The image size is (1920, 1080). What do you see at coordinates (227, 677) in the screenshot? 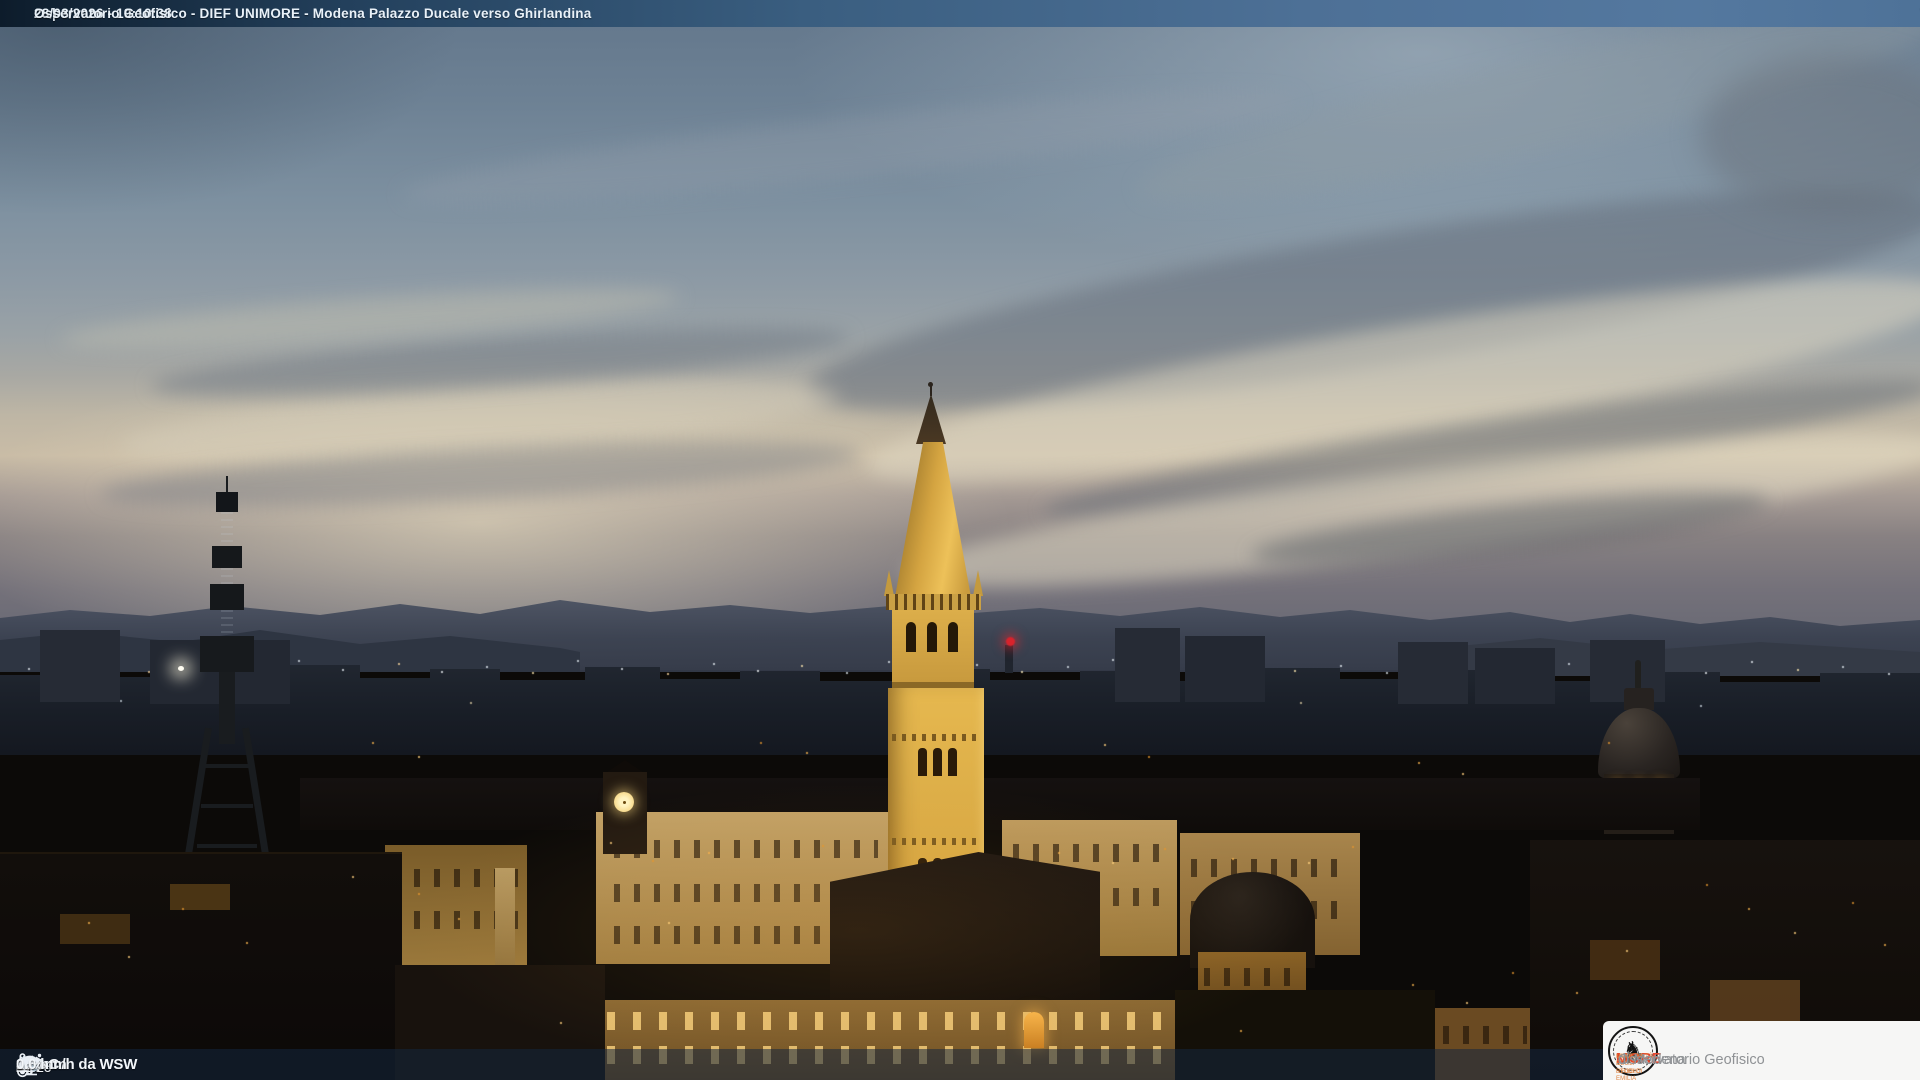
I see `telecom-antenna-tower` at bounding box center [227, 677].